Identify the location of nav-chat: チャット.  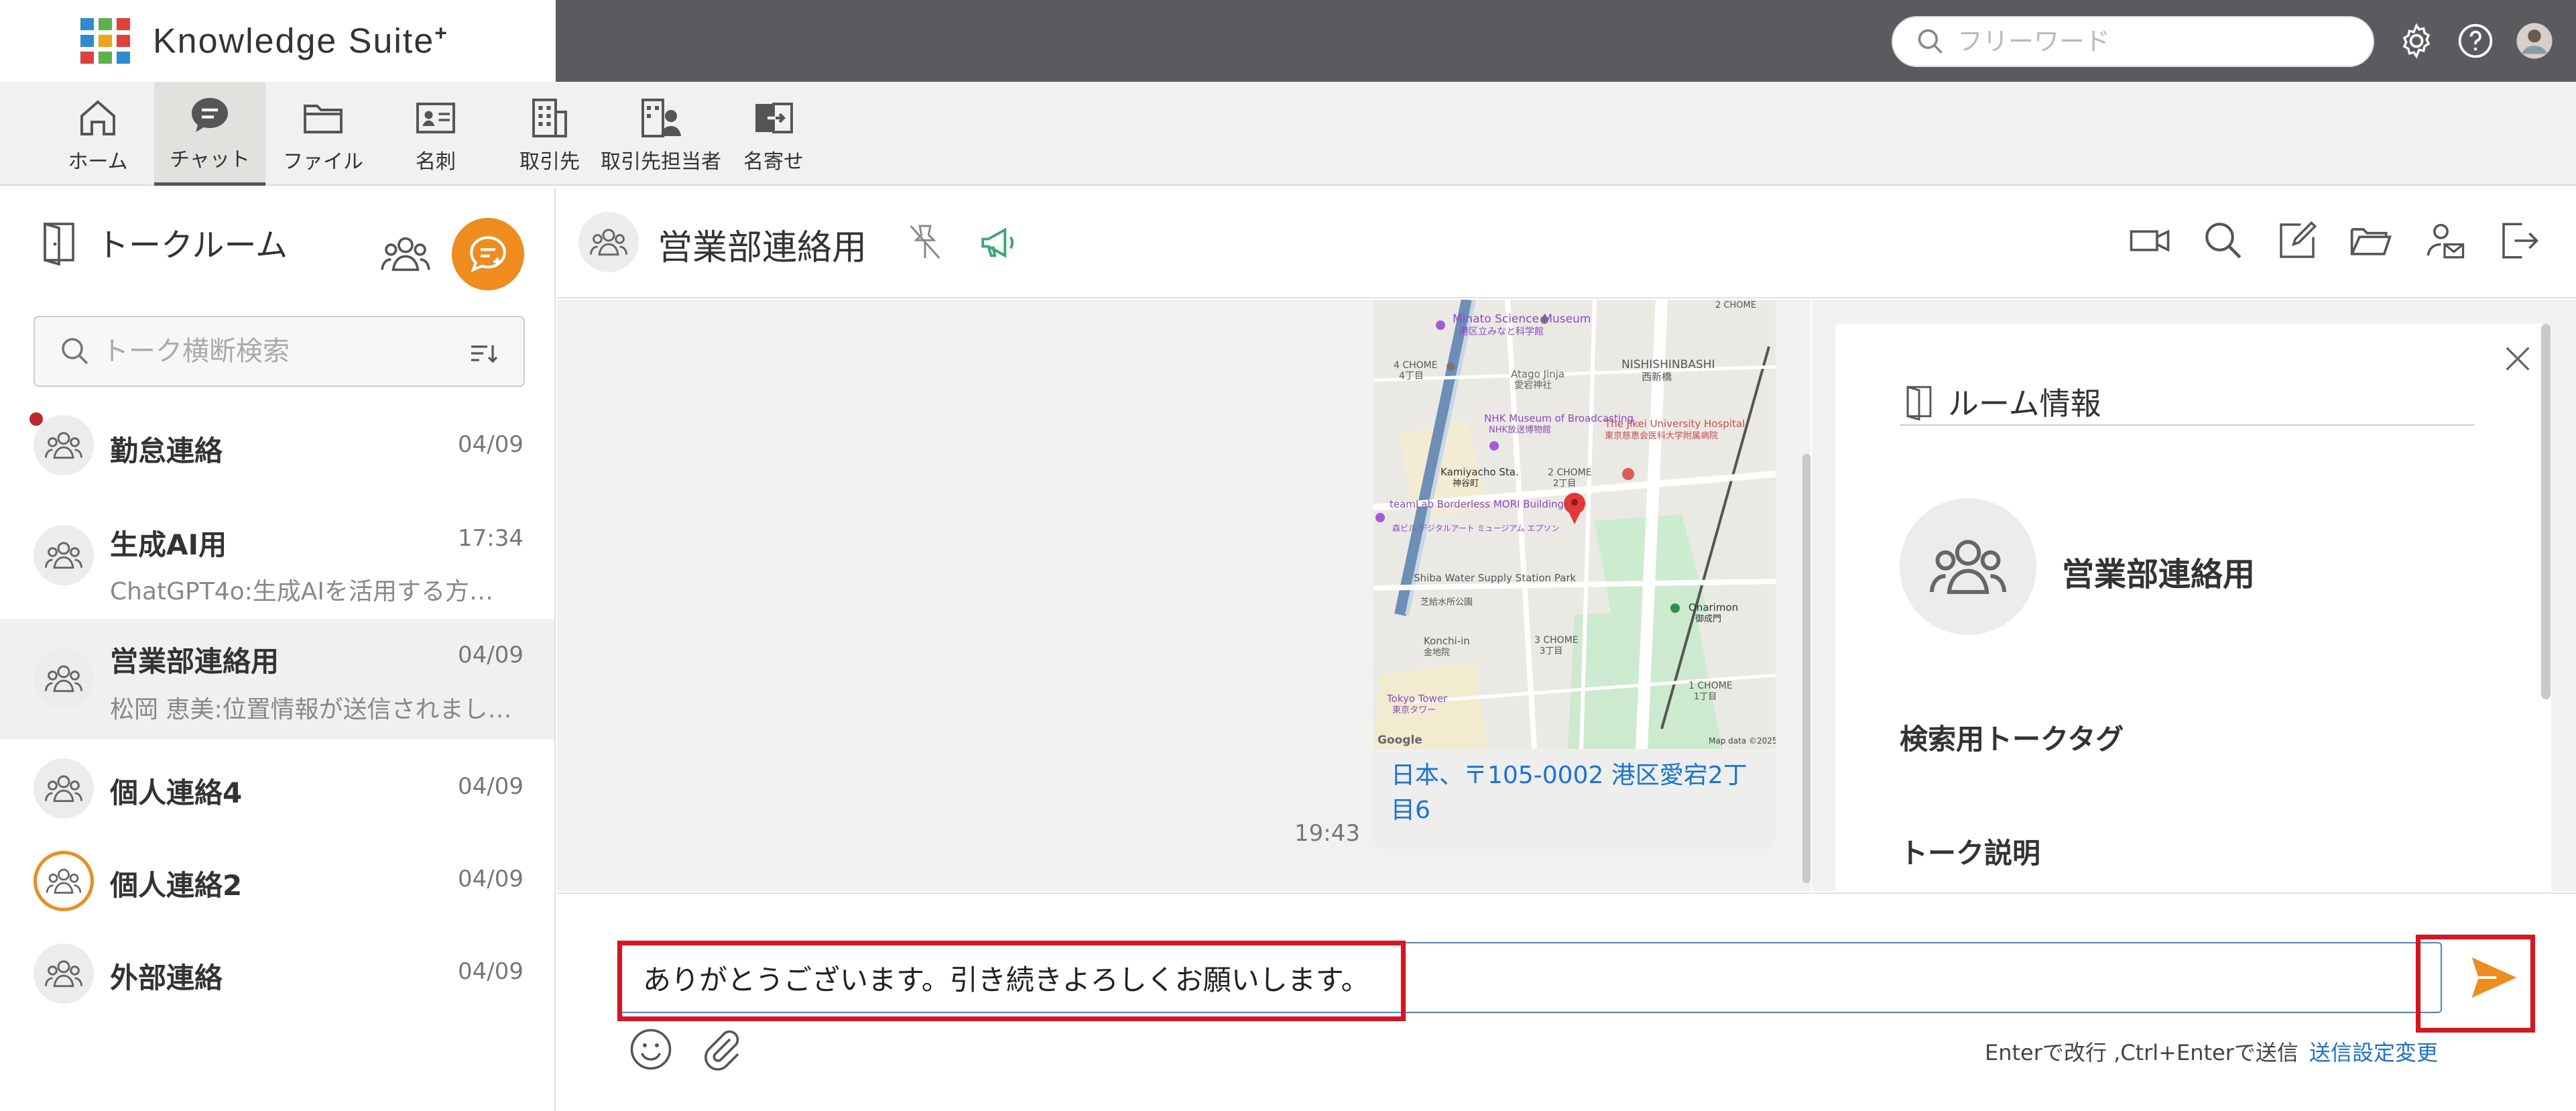
(209, 134).